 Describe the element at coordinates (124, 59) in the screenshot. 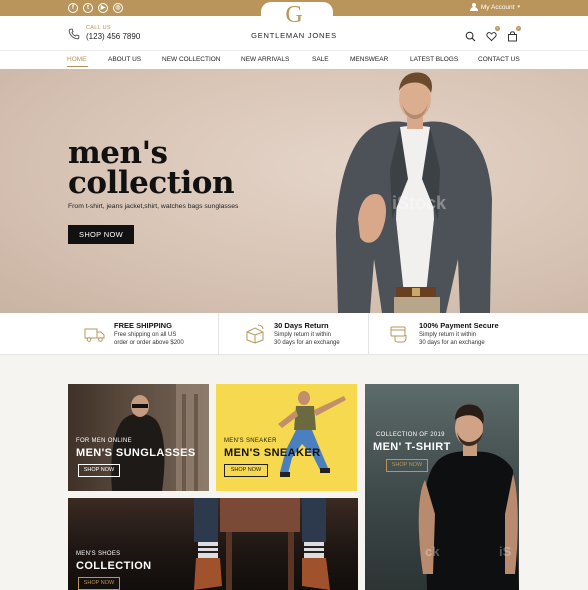

I see `nav-item-about-us: ABOUT US` at that location.